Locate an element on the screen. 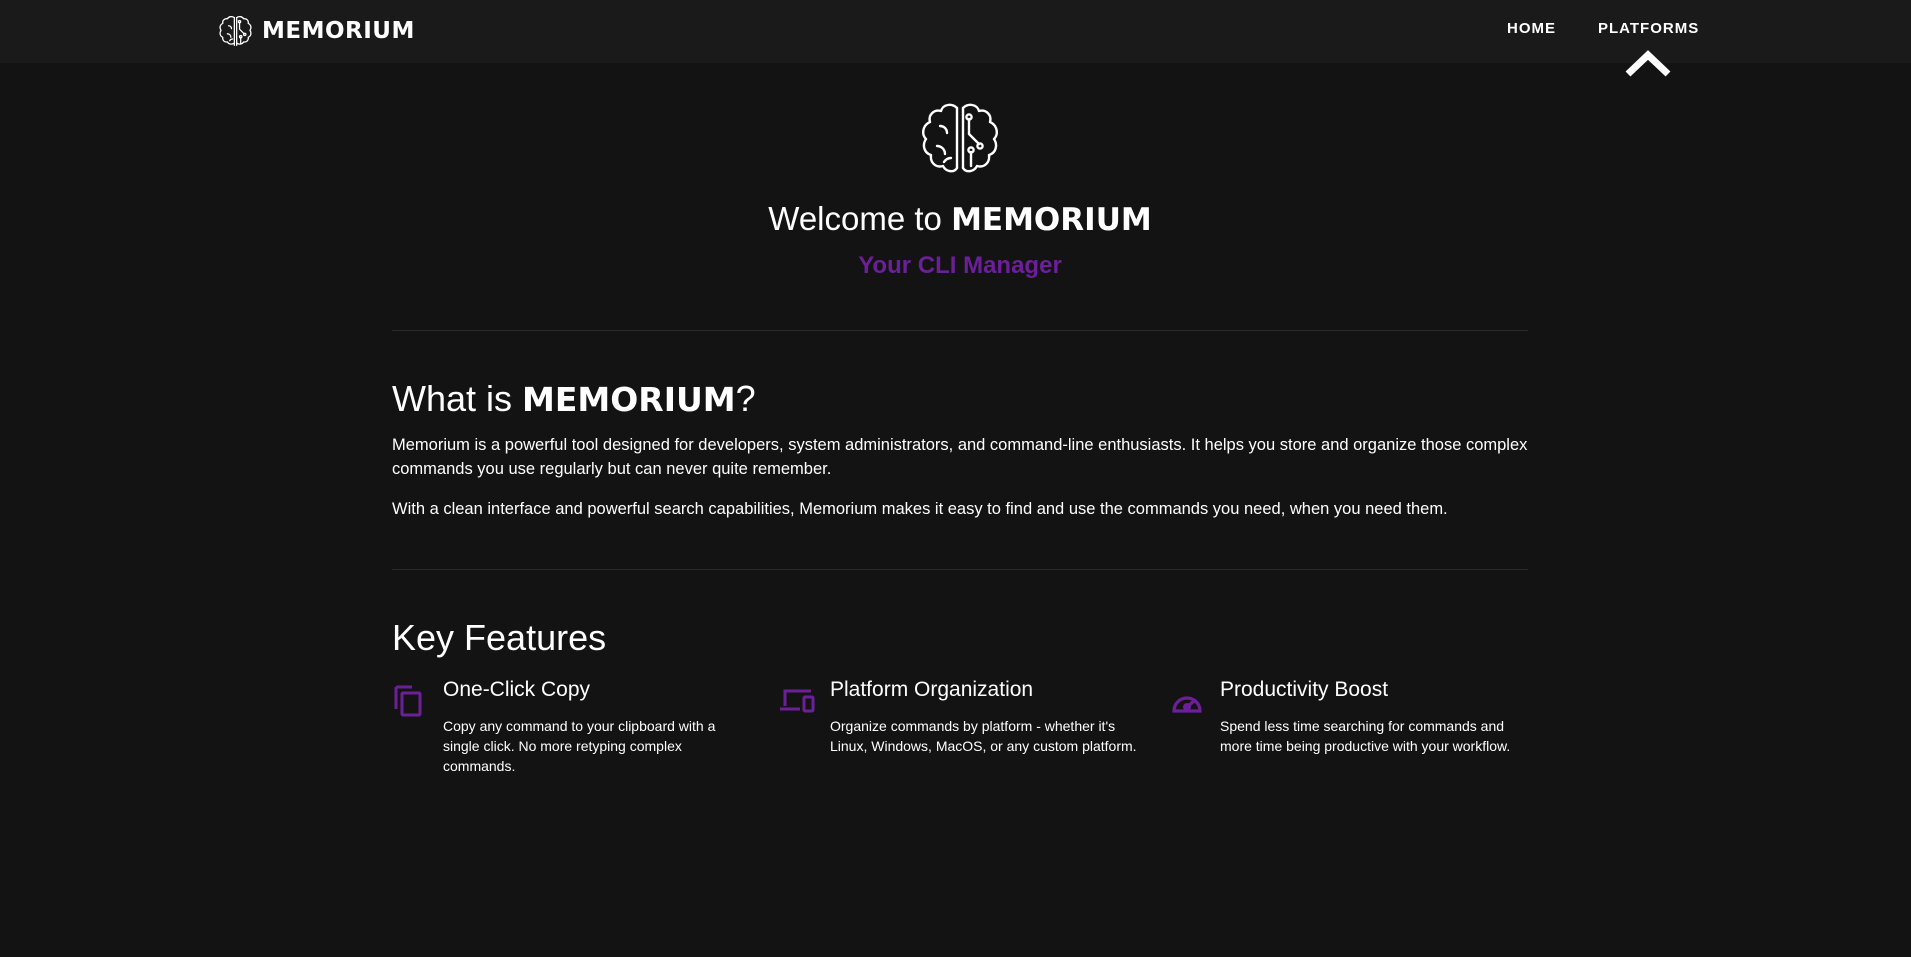  nav-platforms-link: PLATFORMS is located at coordinates (1648, 28).